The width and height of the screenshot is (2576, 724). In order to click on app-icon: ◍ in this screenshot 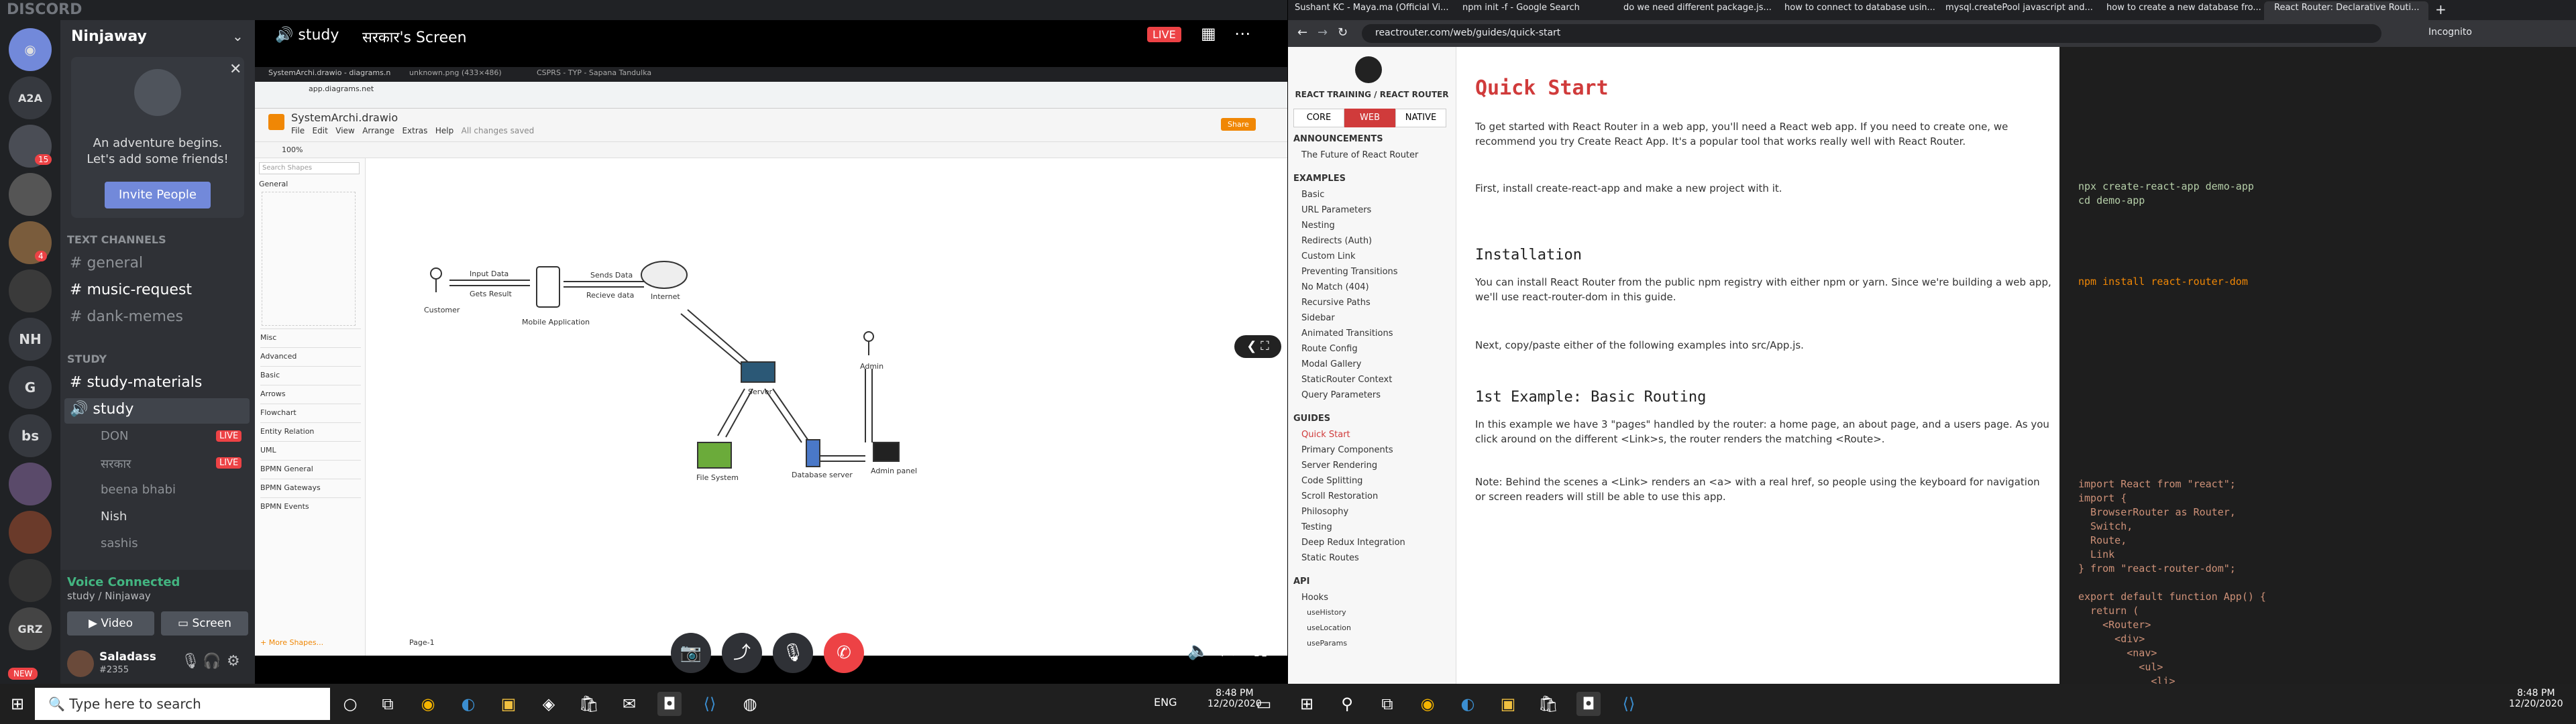, I will do `click(750, 704)`.